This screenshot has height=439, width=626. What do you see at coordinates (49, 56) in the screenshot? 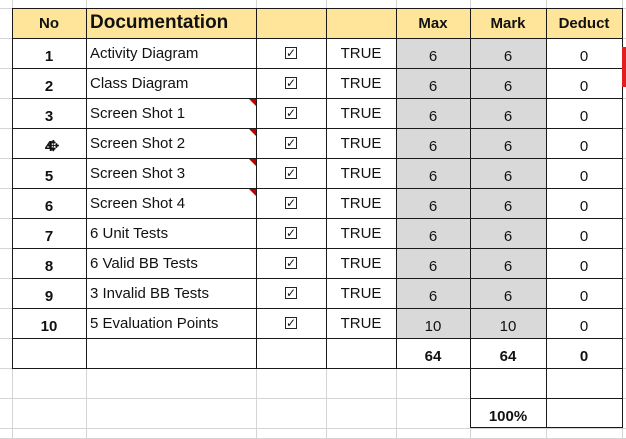
I see `row-number: 1` at bounding box center [49, 56].